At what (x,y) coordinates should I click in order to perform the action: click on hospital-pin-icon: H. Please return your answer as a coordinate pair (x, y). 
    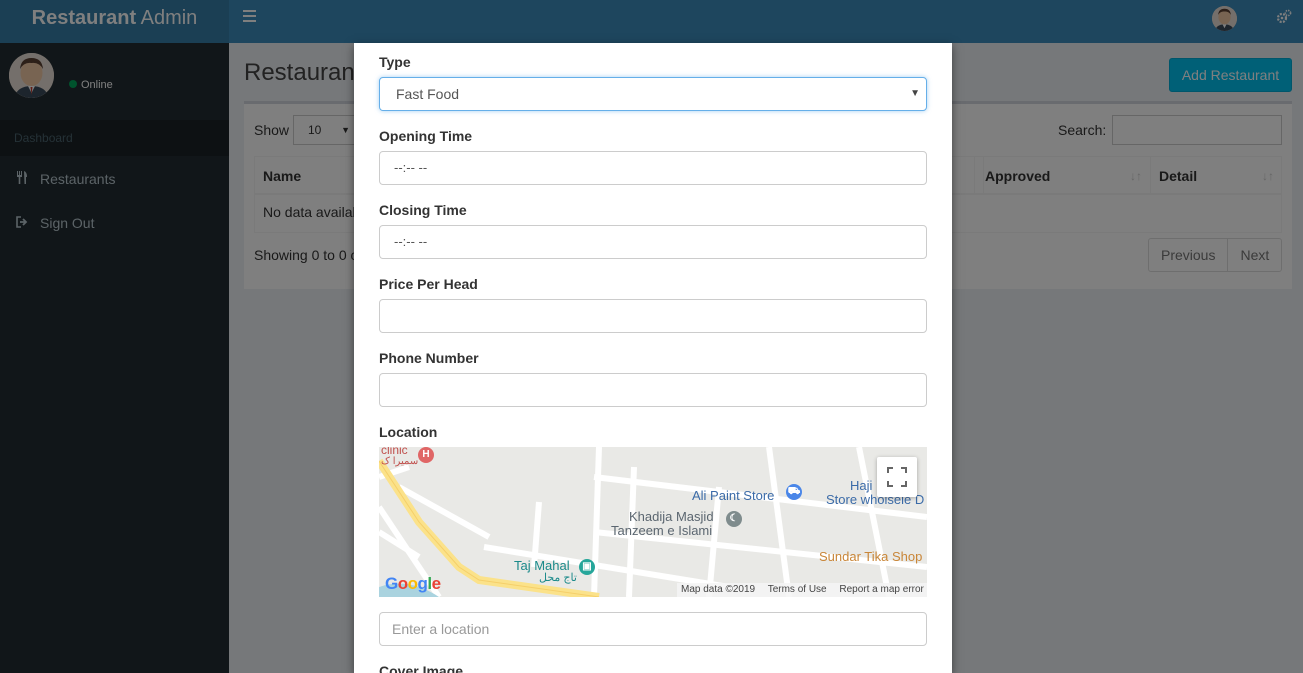
    Looking at the image, I should click on (426, 455).